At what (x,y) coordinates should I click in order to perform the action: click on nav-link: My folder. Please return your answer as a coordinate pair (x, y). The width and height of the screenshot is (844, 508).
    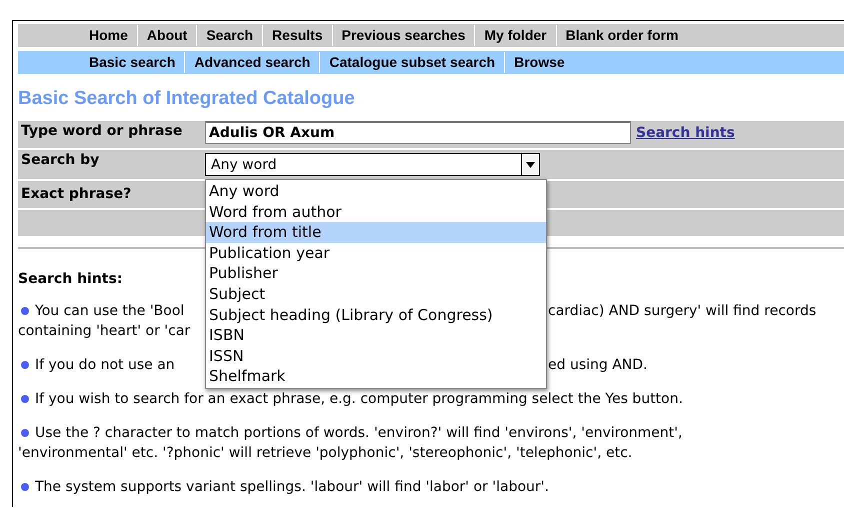
    Looking at the image, I should click on (515, 35).